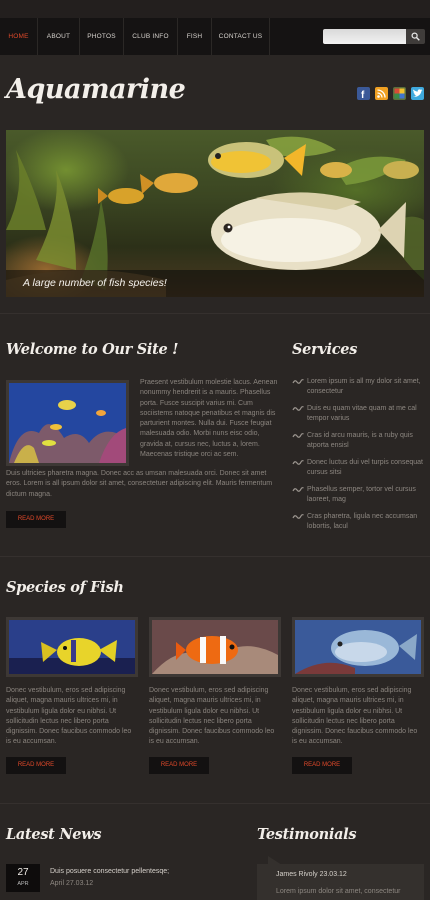  What do you see at coordinates (72, 883) in the screenshot?
I see `news-date: April 27.03.12` at bounding box center [72, 883].